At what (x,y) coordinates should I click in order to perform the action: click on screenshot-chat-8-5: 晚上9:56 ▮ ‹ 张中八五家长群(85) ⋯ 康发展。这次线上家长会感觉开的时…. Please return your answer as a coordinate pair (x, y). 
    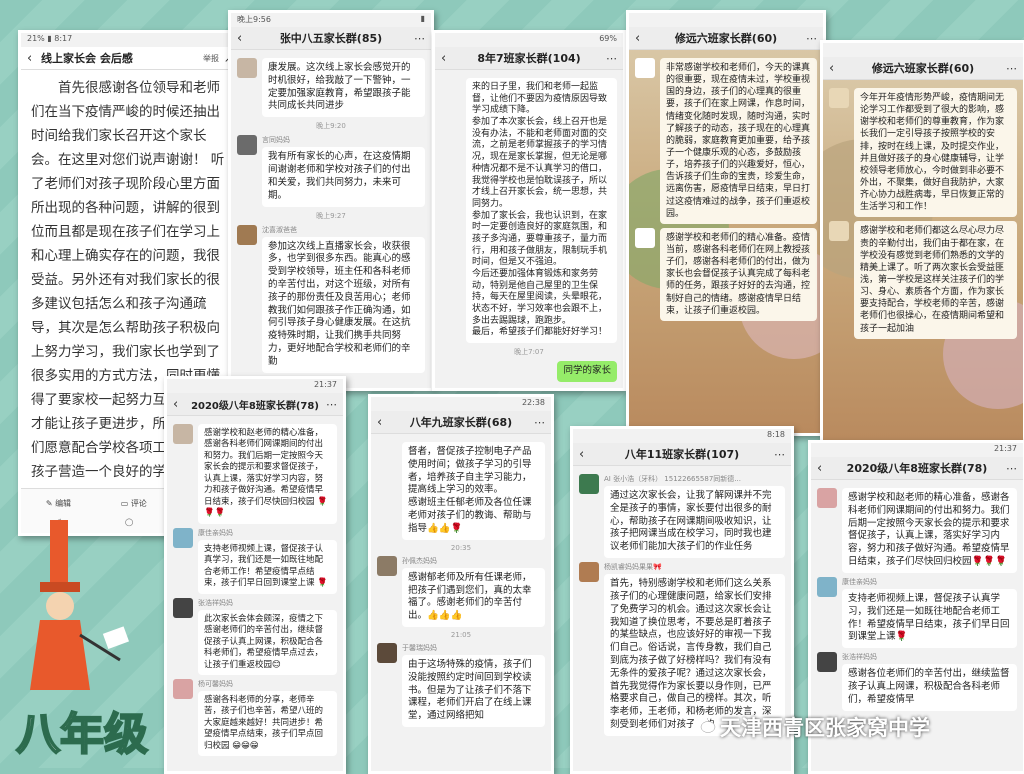
    Looking at the image, I should click on (331, 200).